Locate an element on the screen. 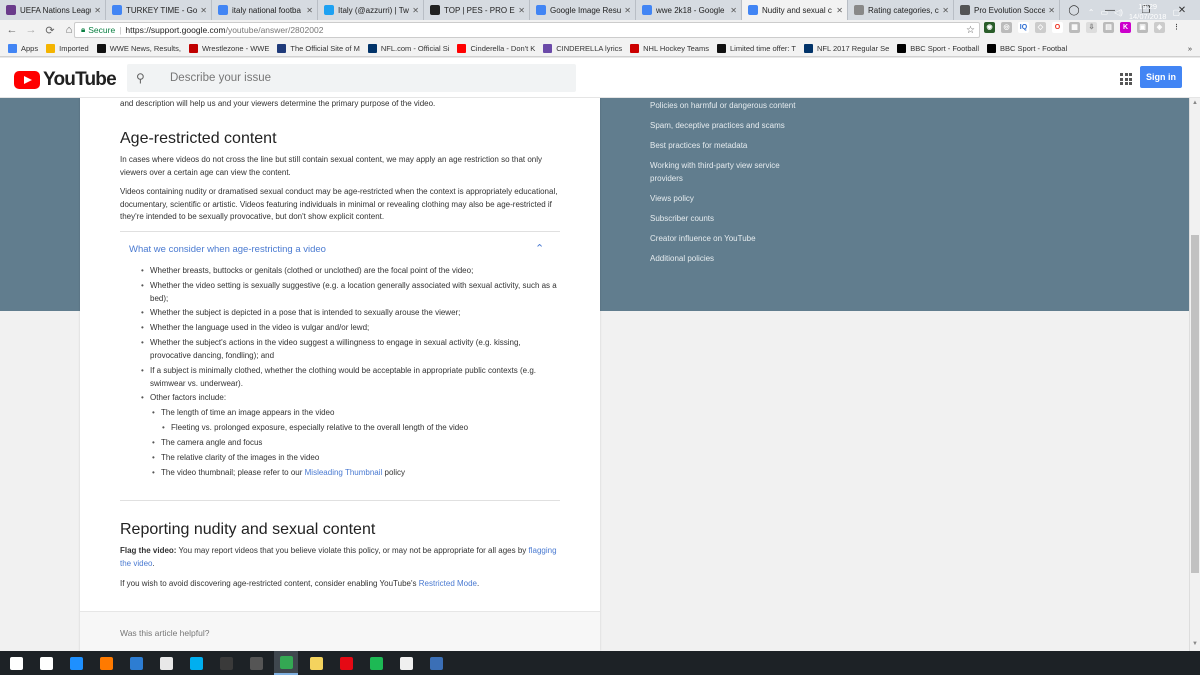 This screenshot has width=1200, height=675. volume-icon: ◁) is located at coordinates (1118, 12).